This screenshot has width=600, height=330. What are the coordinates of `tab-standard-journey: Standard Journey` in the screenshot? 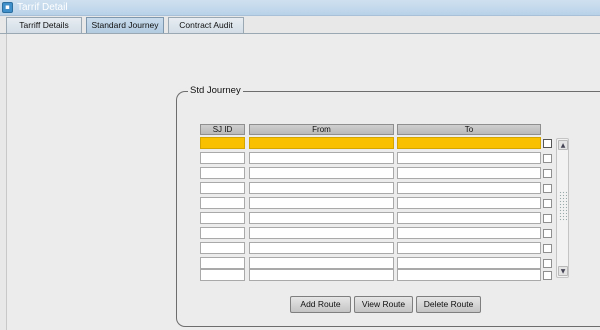 It's located at (125, 25).